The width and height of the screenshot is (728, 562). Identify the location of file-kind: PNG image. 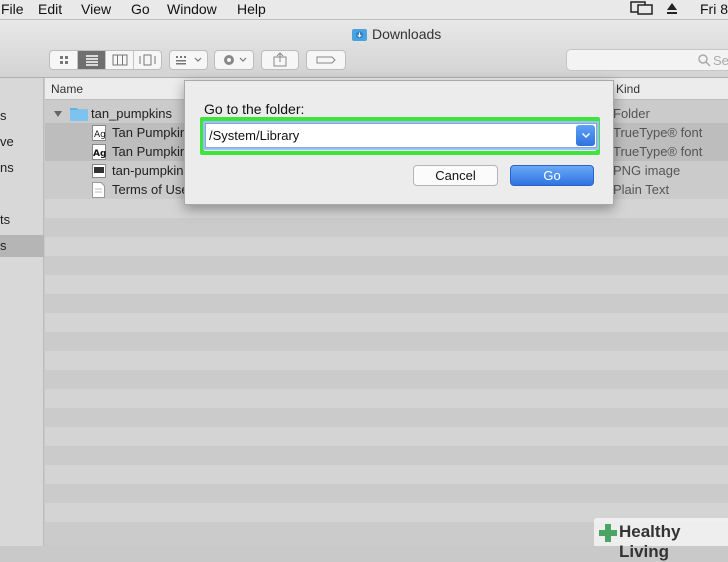
(647, 170).